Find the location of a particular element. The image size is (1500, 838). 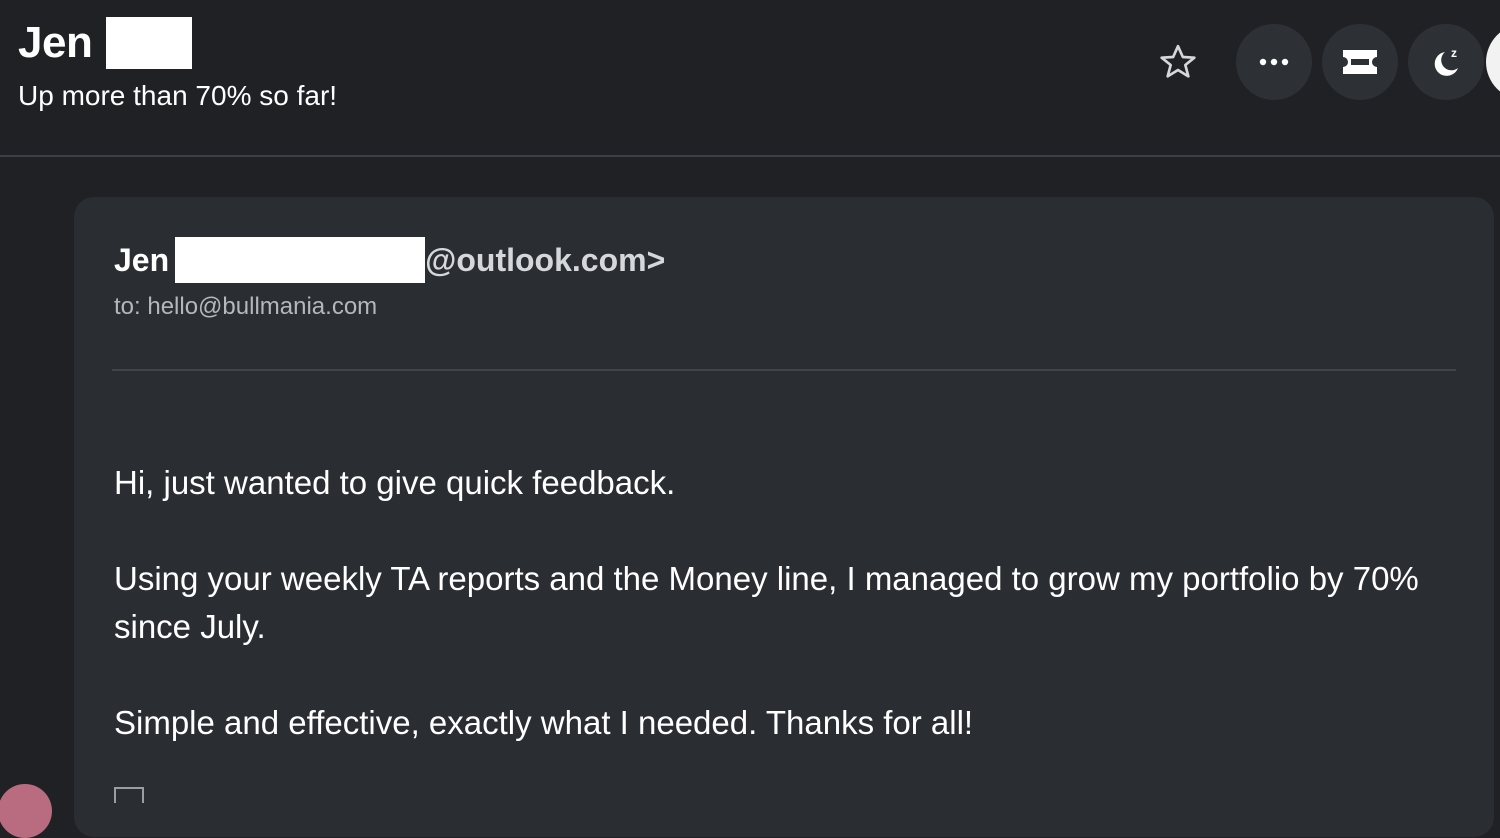

ticket-button is located at coordinates (1360, 62).